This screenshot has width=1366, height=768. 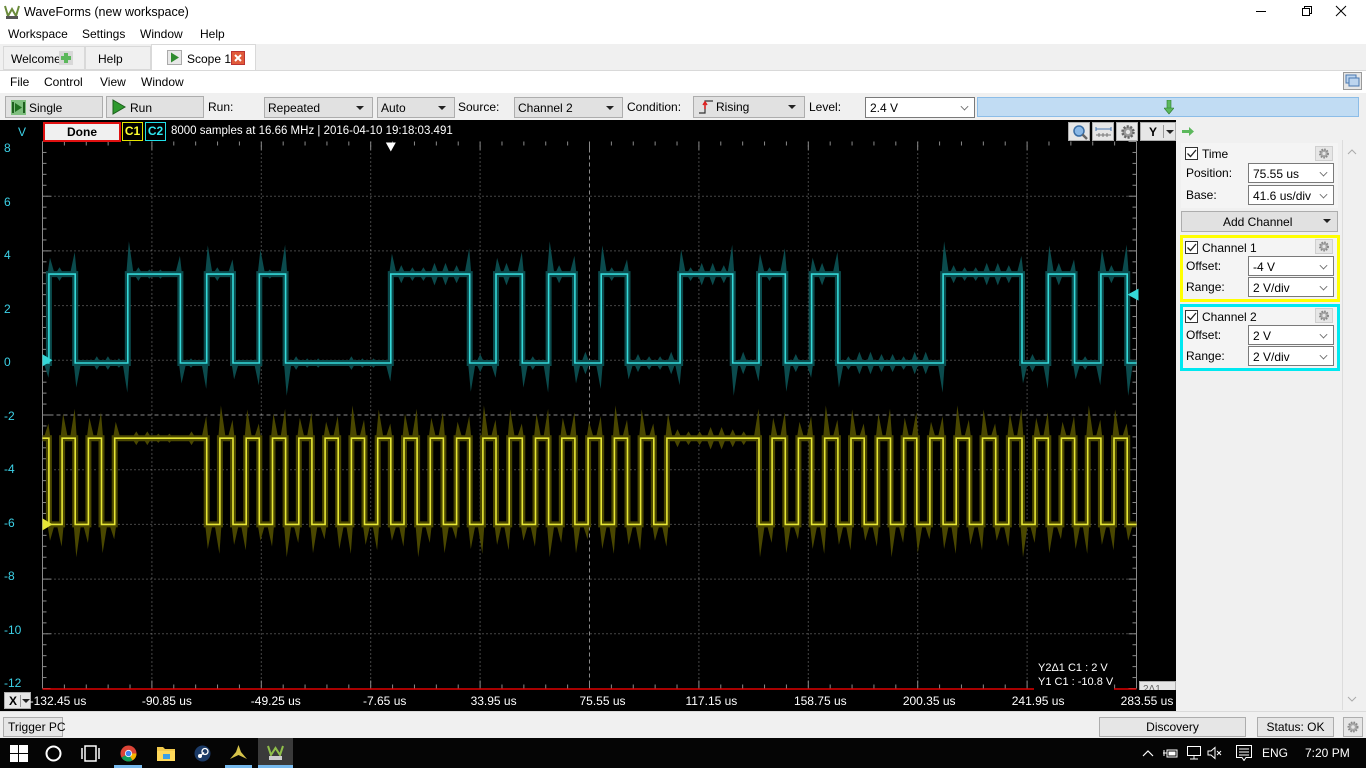 What do you see at coordinates (1275, 753) in the screenshot?
I see `input-language: ENG` at bounding box center [1275, 753].